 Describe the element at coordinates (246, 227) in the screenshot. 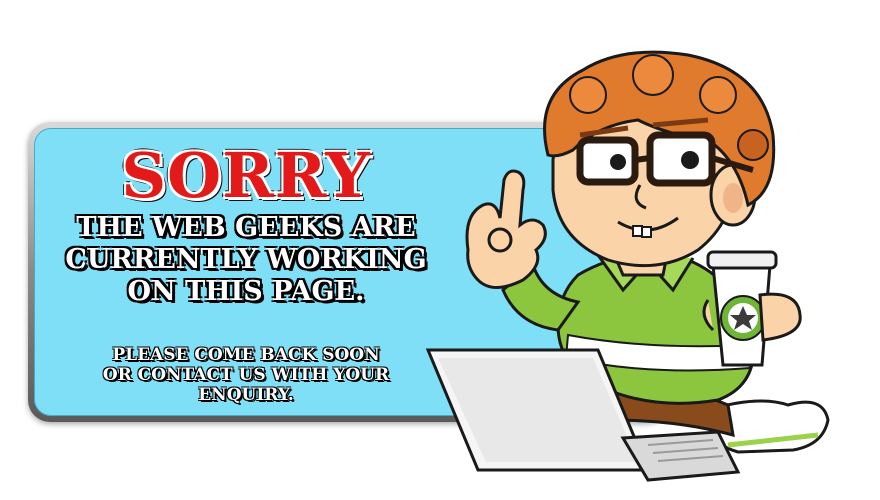

I see `message-line-1: THE WEB GEEKS ARE` at that location.